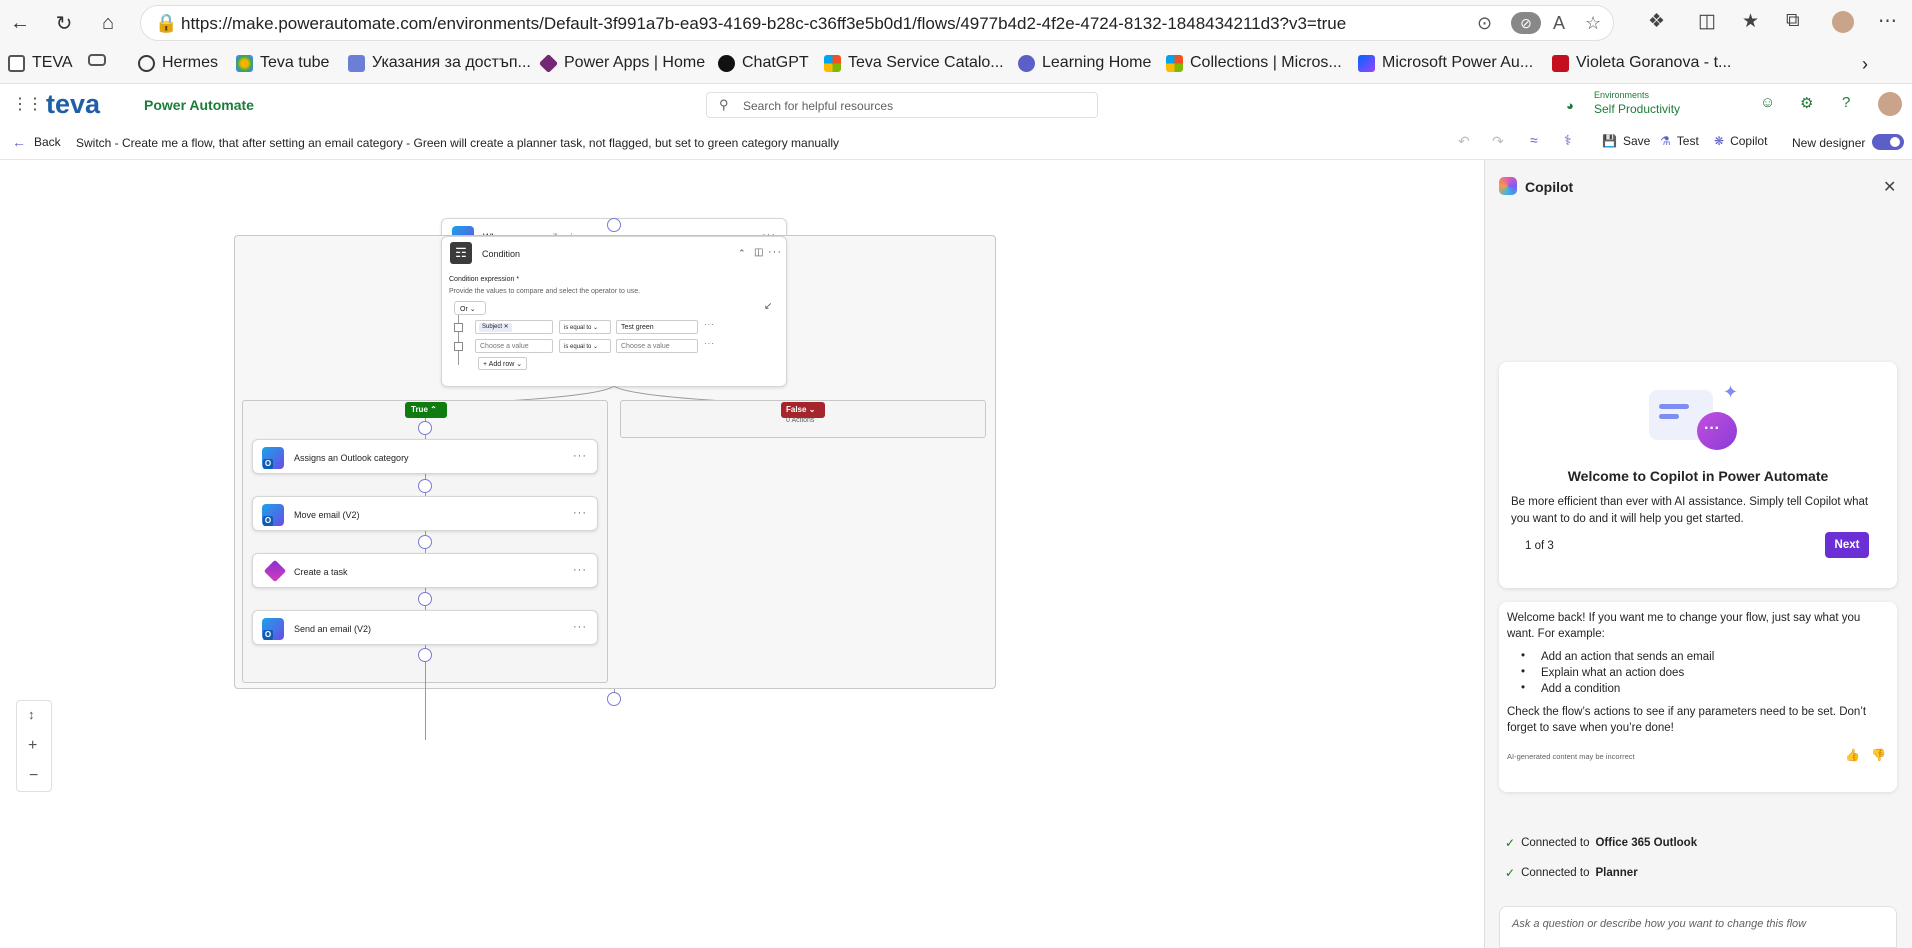  I want to click on app-name: Power Automate, so click(199, 105).